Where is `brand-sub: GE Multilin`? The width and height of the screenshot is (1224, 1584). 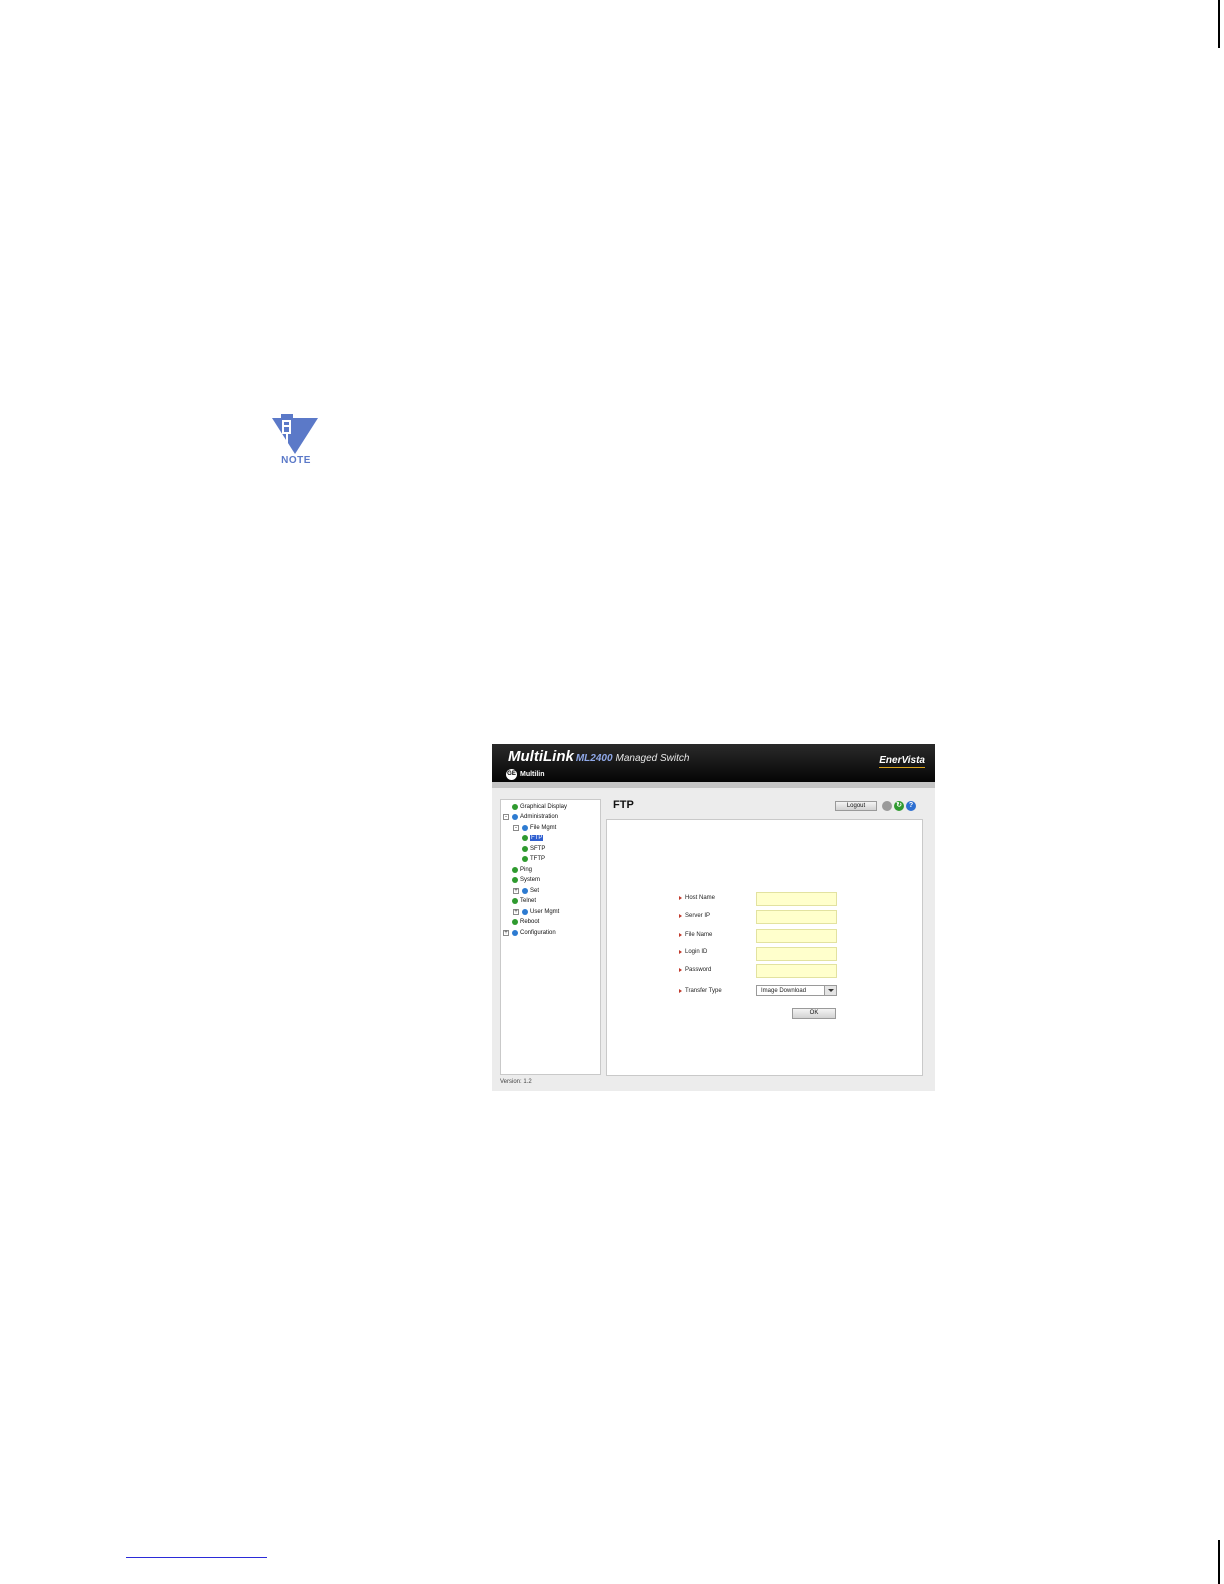 brand-sub: GE Multilin is located at coordinates (525, 774).